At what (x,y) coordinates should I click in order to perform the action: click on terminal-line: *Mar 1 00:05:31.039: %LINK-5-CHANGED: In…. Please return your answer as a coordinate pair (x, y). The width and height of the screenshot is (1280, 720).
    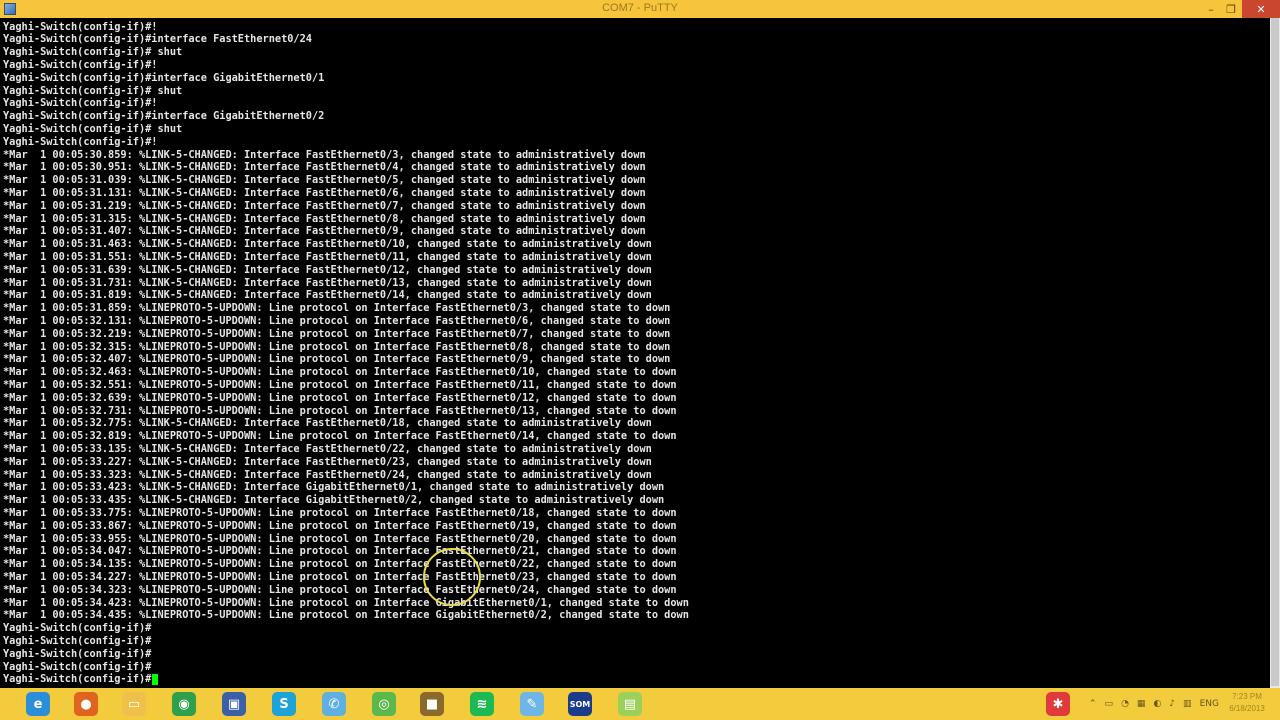
    Looking at the image, I should click on (324, 180).